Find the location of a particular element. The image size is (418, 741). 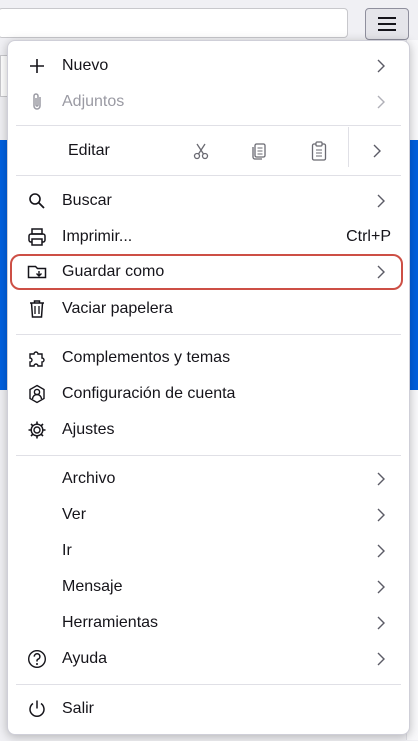

menu-item-mensaje: Mensaje is located at coordinates (208, 587).